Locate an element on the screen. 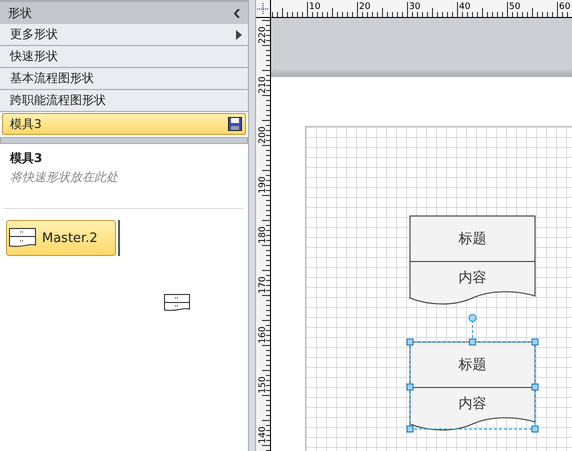 This screenshot has width=572, height=451. ruler-label: 150 is located at coordinates (263, 385).